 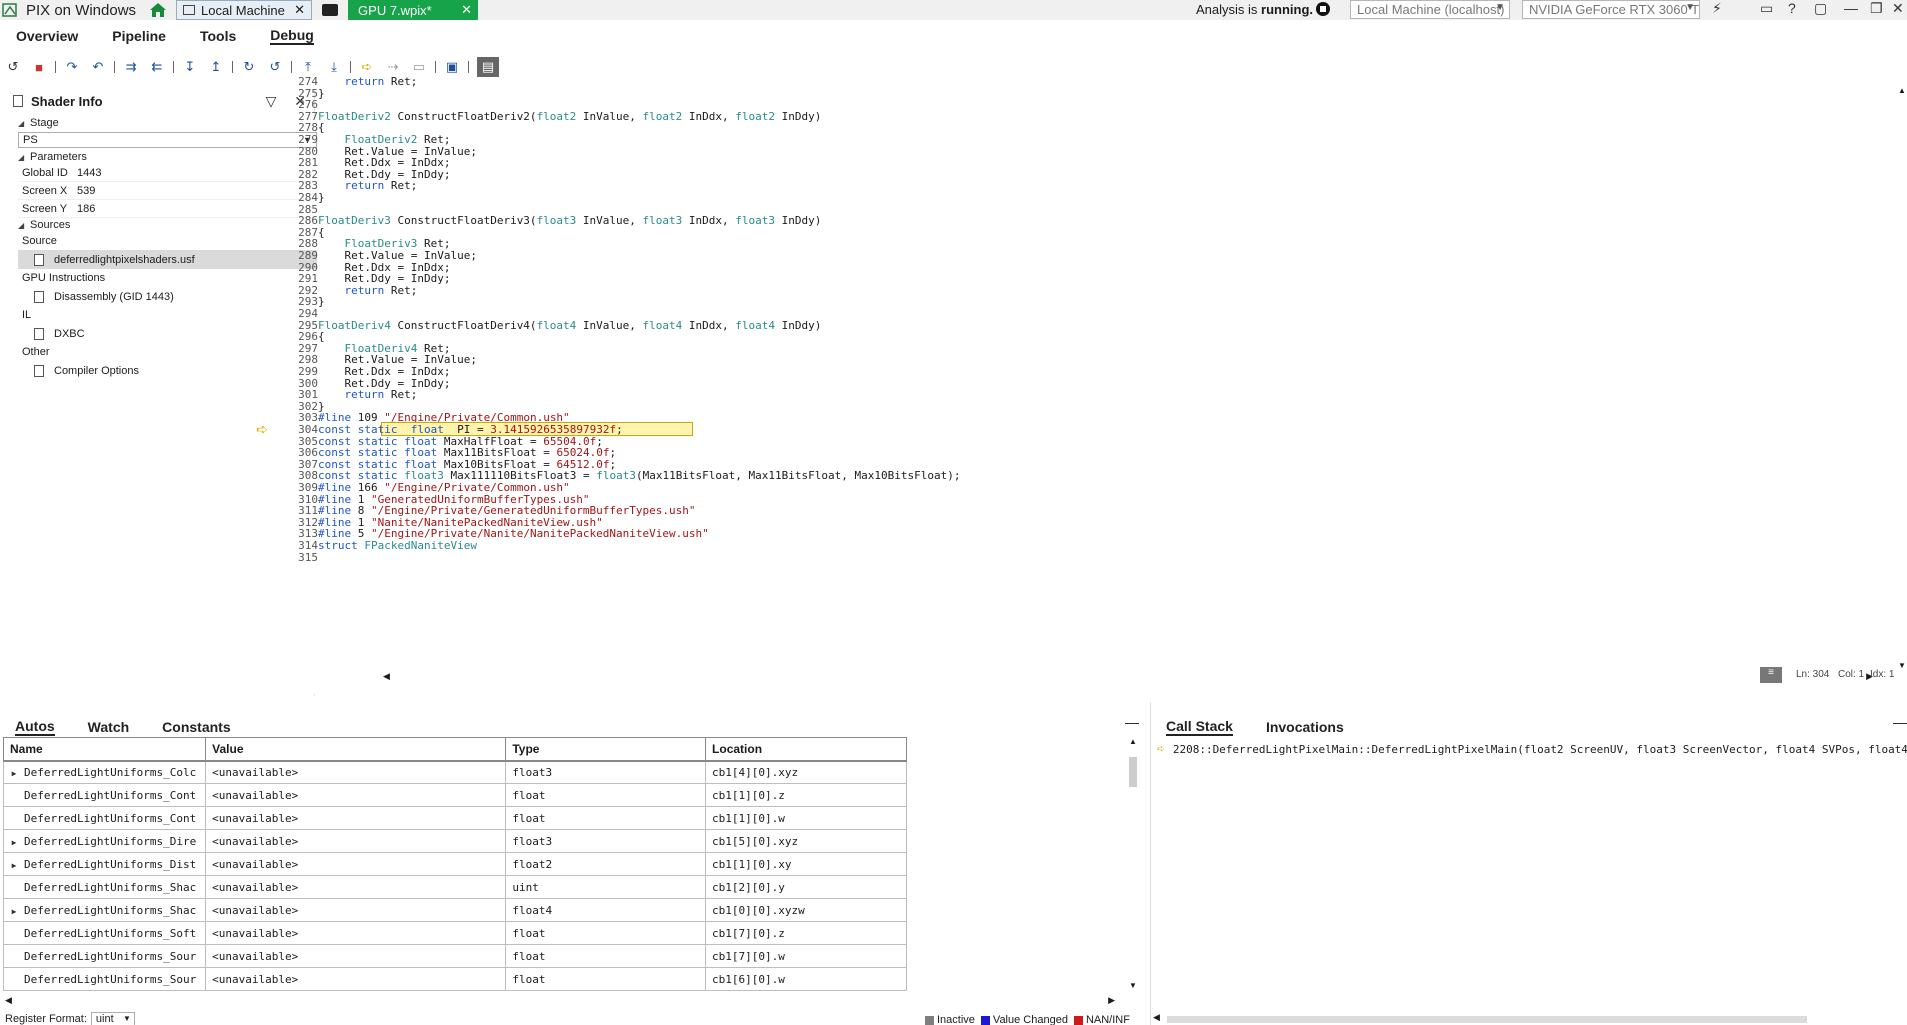 I want to click on minimize-icon: —, so click(x=1851, y=8).